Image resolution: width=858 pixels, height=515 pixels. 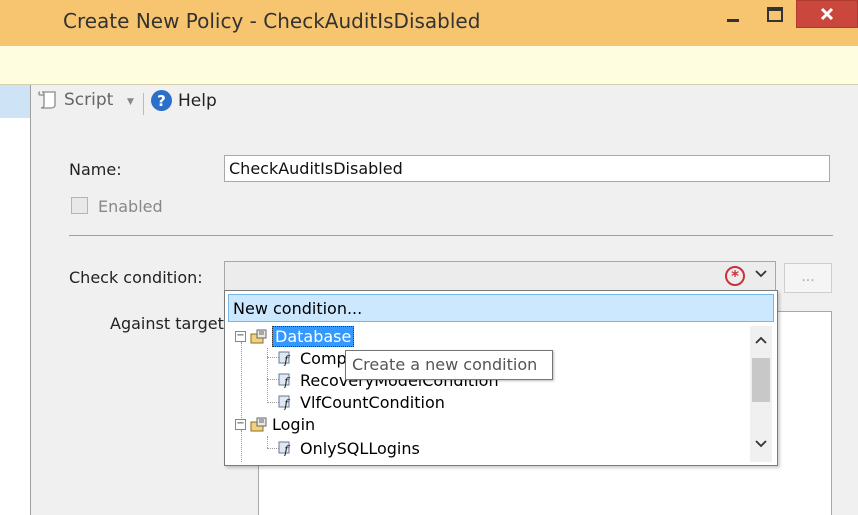 I want to click on minimize-button, so click(x=733, y=15).